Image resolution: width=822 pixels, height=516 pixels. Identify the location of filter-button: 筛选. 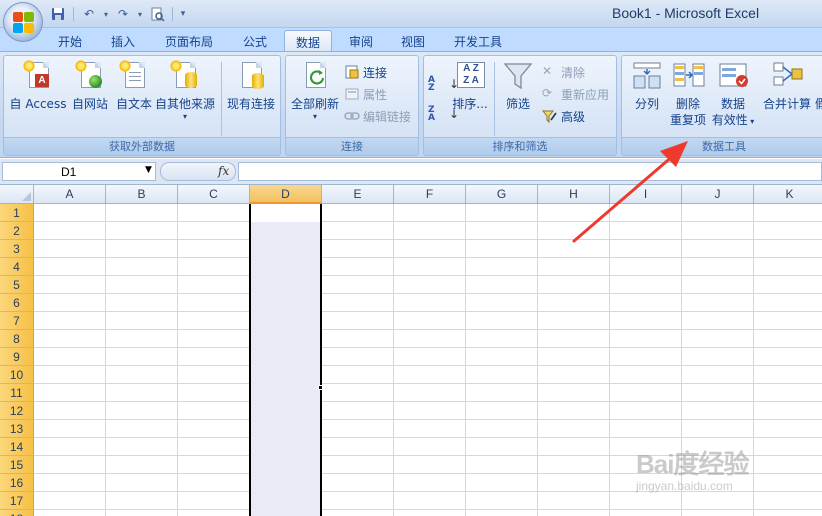
(518, 86).